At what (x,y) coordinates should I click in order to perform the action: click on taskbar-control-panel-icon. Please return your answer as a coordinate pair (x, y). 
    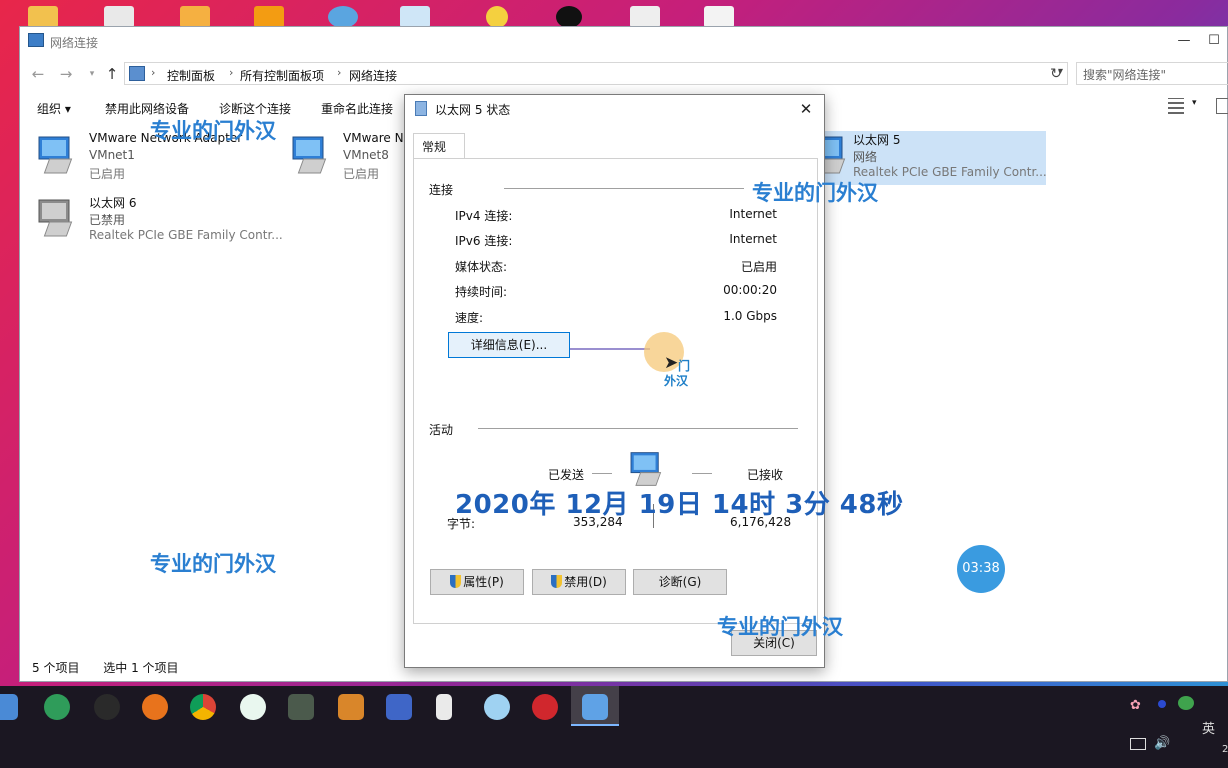
    Looking at the image, I should click on (595, 707).